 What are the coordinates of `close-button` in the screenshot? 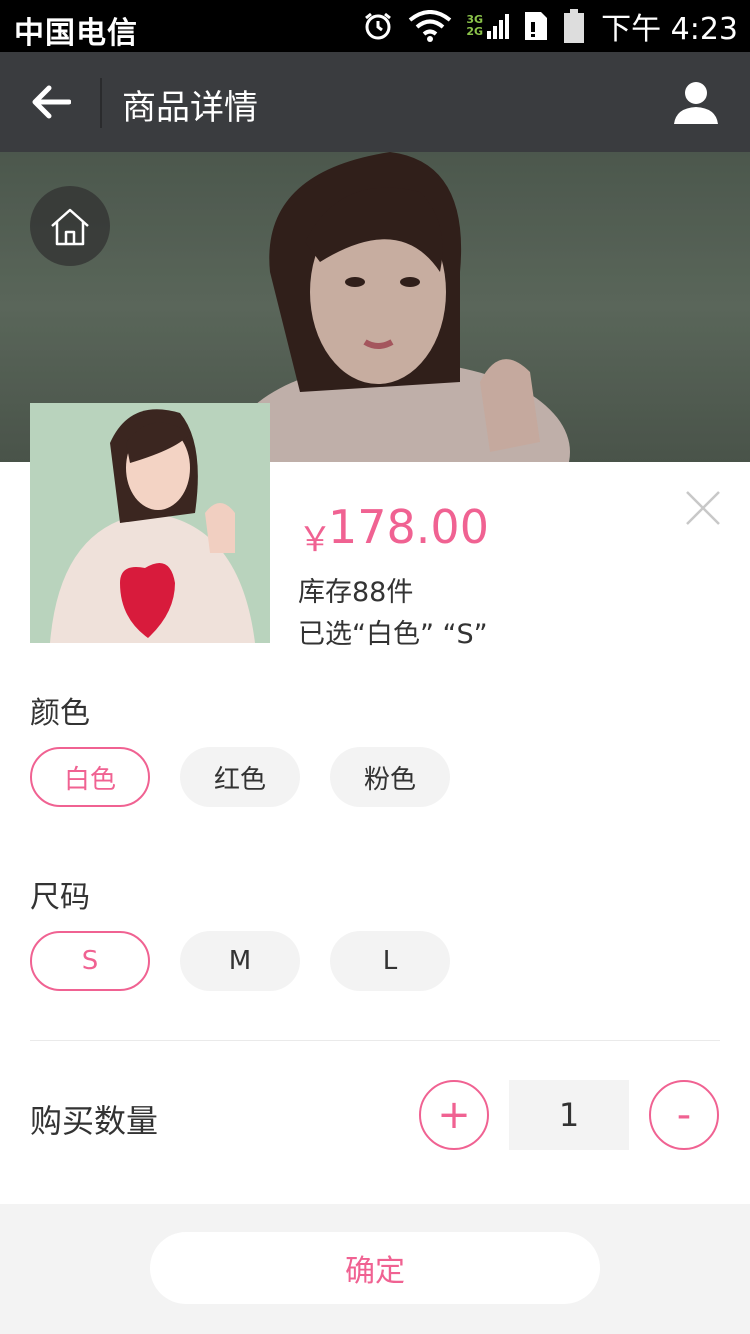 It's located at (703, 508).